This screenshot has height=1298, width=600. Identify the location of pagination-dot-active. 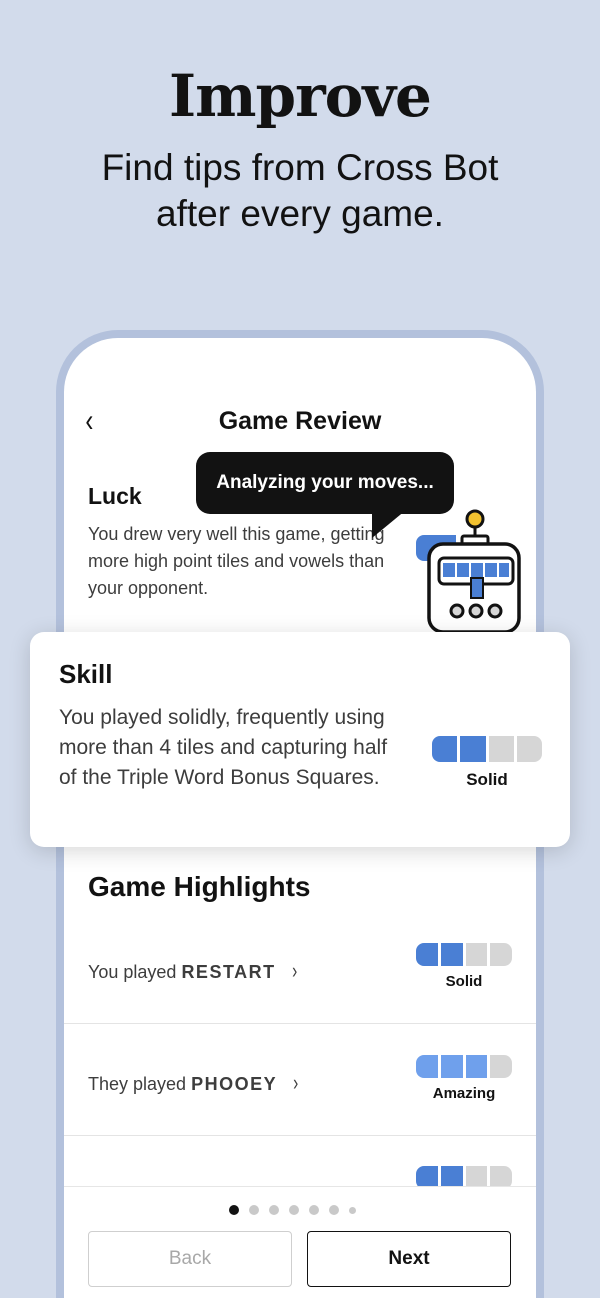
(234, 1210).